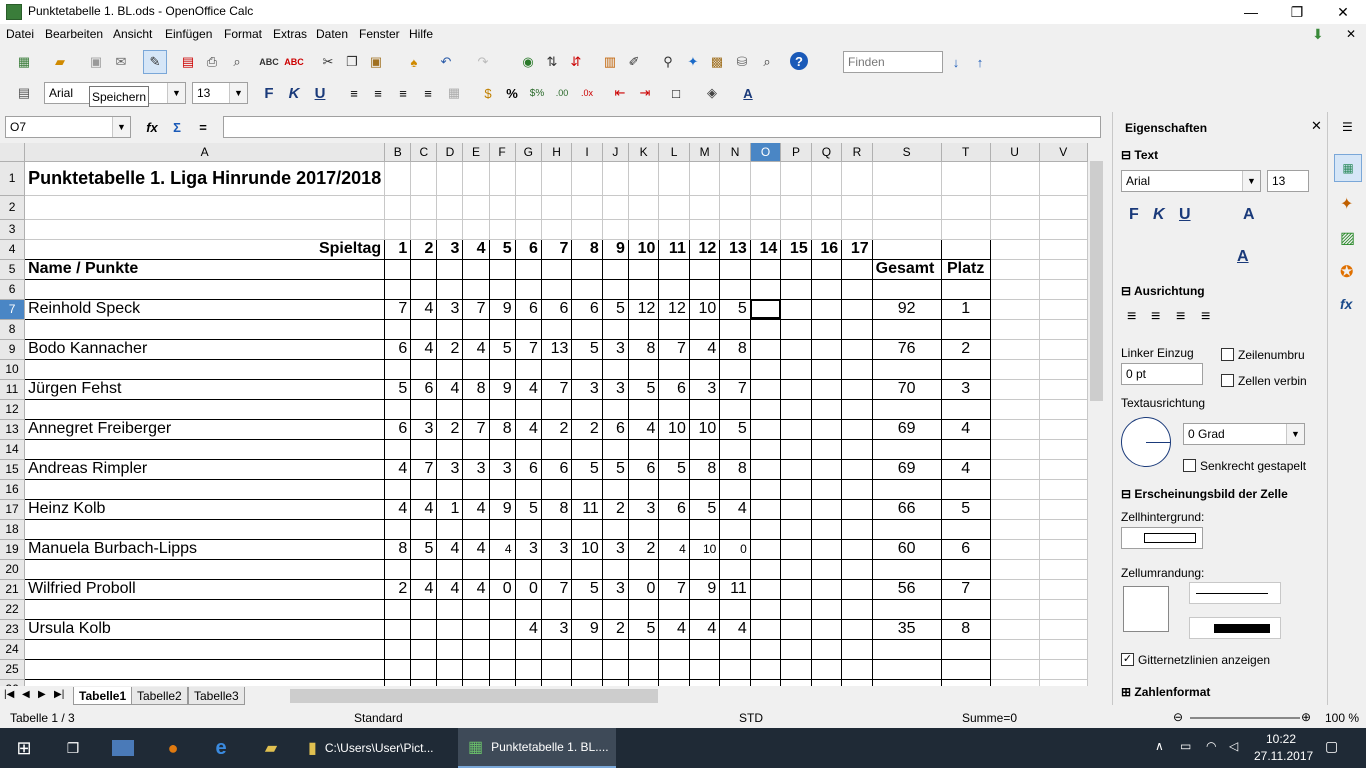 This screenshot has height=768, width=1366. I want to click on player-name: Bodo Kannacher, so click(205, 349).